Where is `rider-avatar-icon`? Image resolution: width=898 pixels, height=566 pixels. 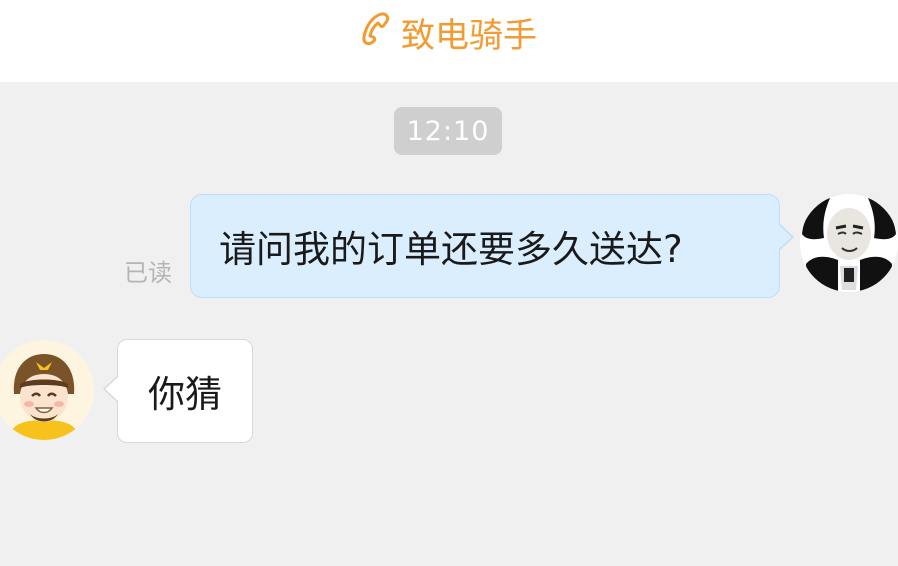 rider-avatar-icon is located at coordinates (47, 390).